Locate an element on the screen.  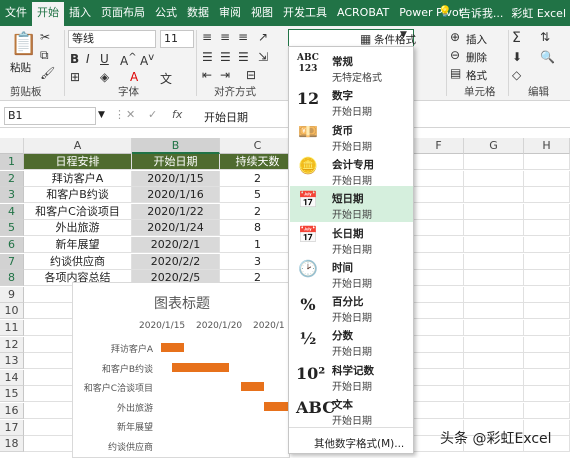
cell: 2020/1/16 is located at coordinates (176, 195).